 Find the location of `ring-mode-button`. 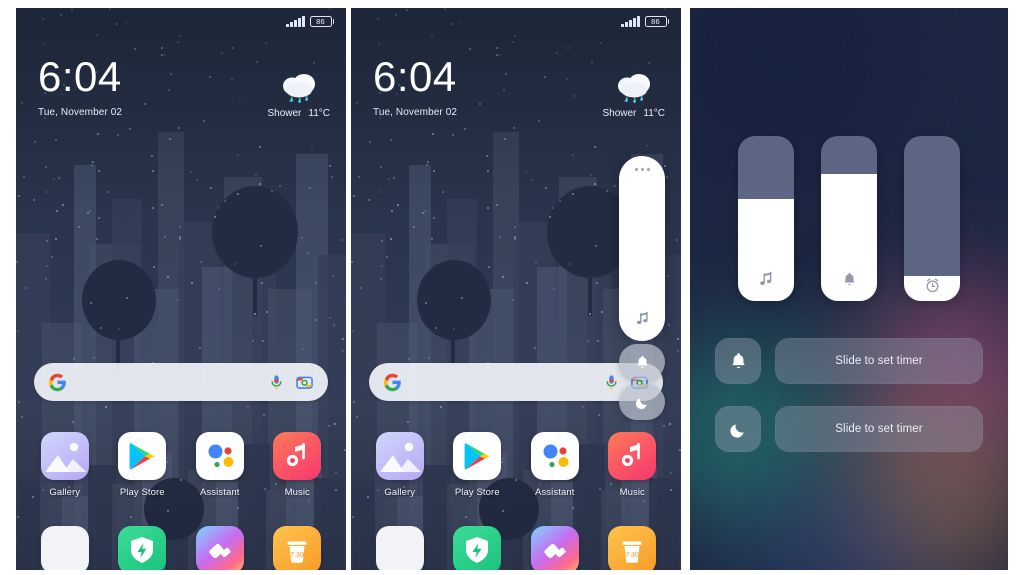

ring-mode-button is located at coordinates (642, 362).